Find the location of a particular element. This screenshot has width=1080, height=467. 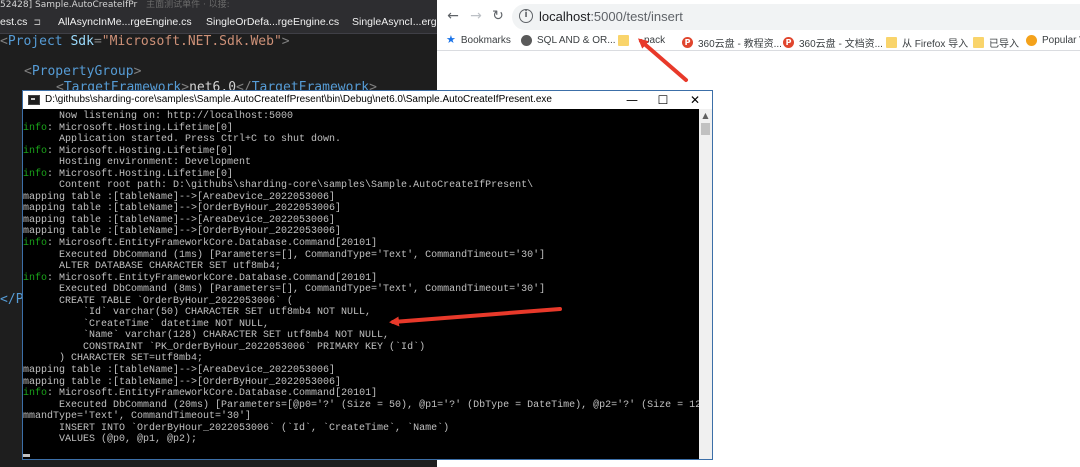

ide-tab: SingleAsyncI...ergeE is located at coordinates (400, 22).